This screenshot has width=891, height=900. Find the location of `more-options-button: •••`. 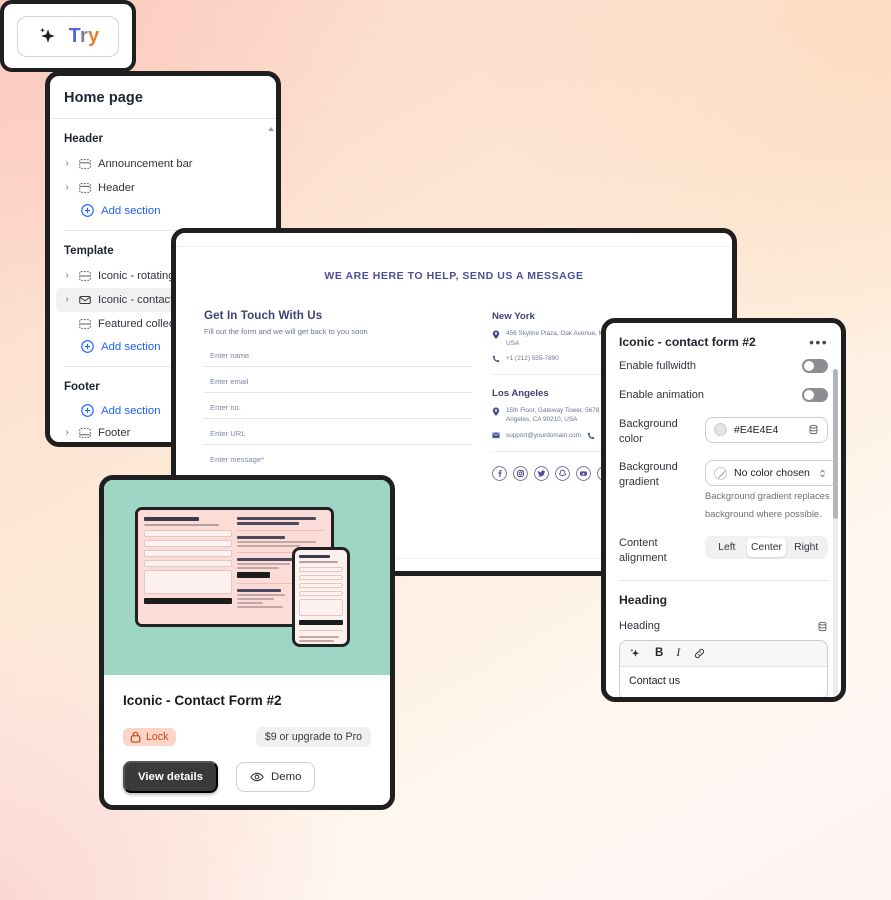

more-options-button: ••• is located at coordinates (818, 342).